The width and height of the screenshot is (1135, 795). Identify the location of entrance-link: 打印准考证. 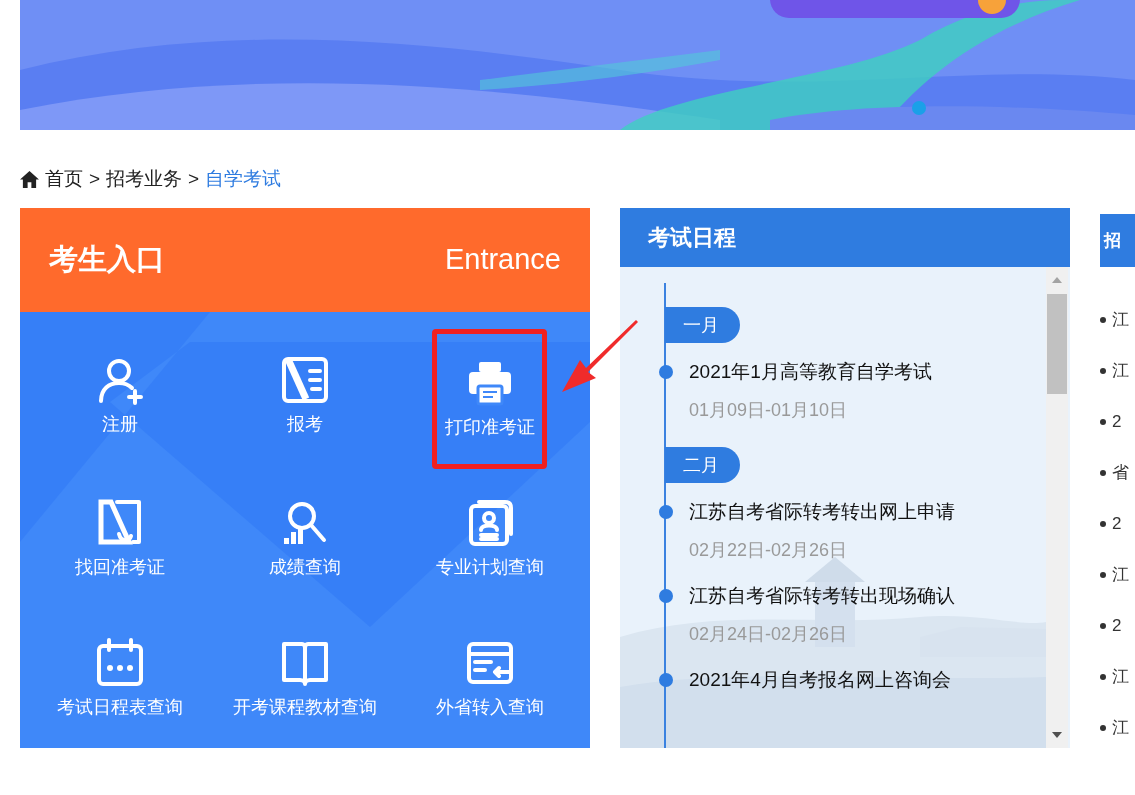
(489, 399).